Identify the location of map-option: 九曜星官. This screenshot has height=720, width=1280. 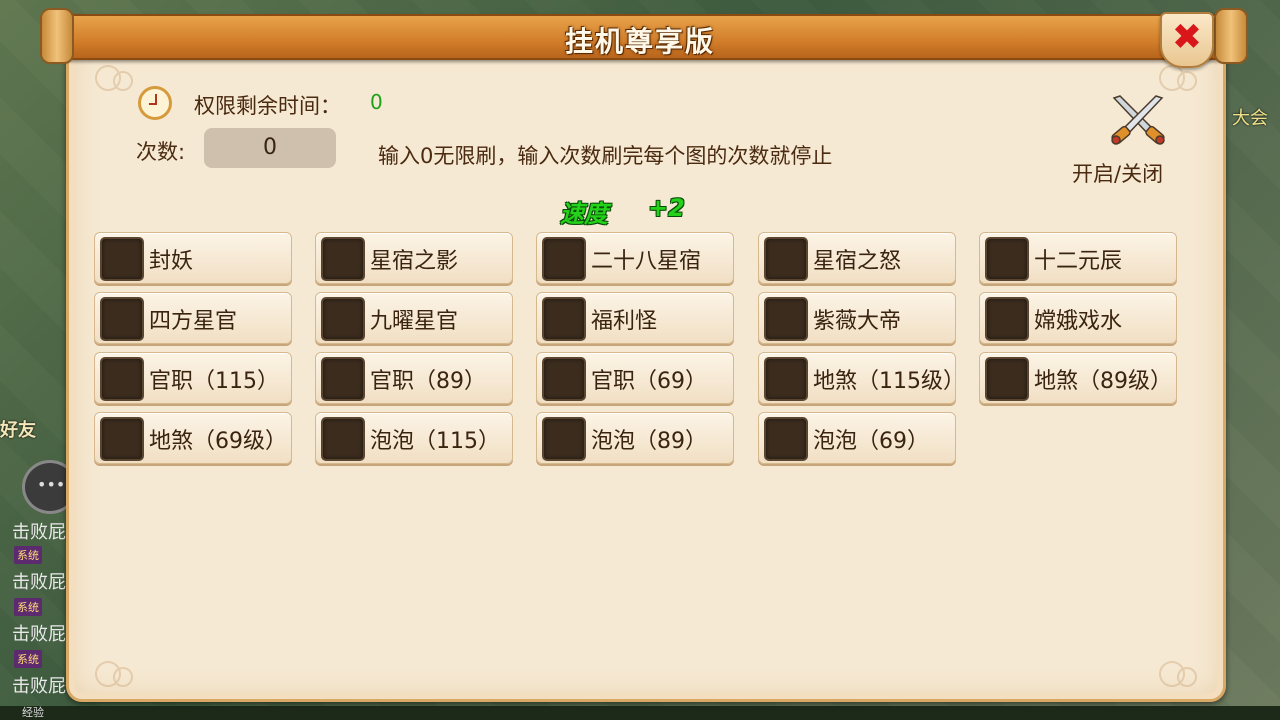
(414, 318).